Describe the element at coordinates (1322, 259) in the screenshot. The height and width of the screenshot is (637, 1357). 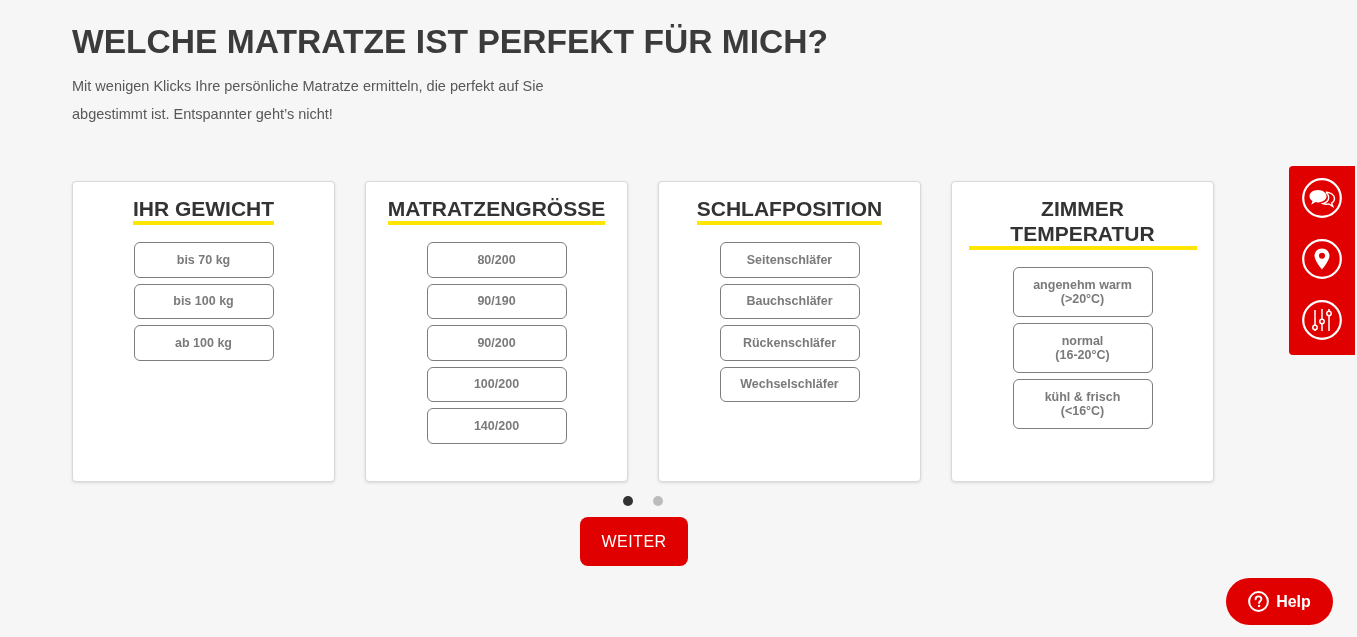
I see `location-pin-icon` at that location.